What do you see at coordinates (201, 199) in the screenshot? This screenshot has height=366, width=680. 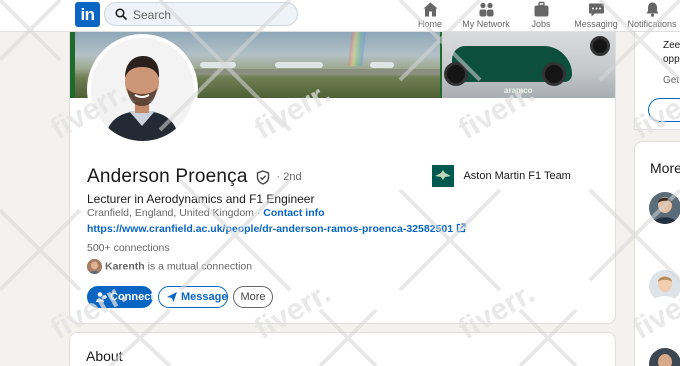 I see `profile-headline: Lecturer in Aerodynamics and F1 Engineer` at bounding box center [201, 199].